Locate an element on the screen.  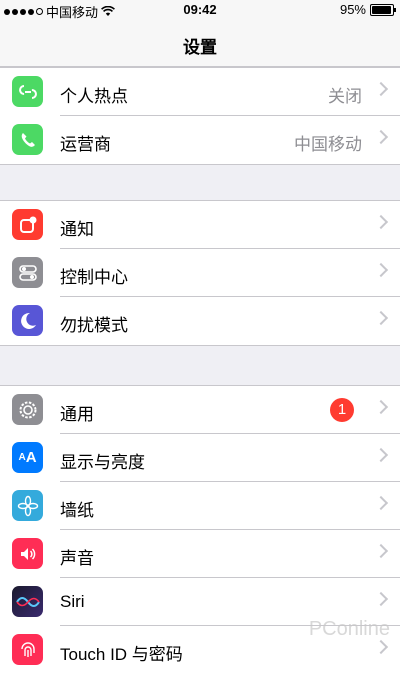
settings-row-personal-hotspot: 个人热点 关闭 is located at coordinates (200, 92).